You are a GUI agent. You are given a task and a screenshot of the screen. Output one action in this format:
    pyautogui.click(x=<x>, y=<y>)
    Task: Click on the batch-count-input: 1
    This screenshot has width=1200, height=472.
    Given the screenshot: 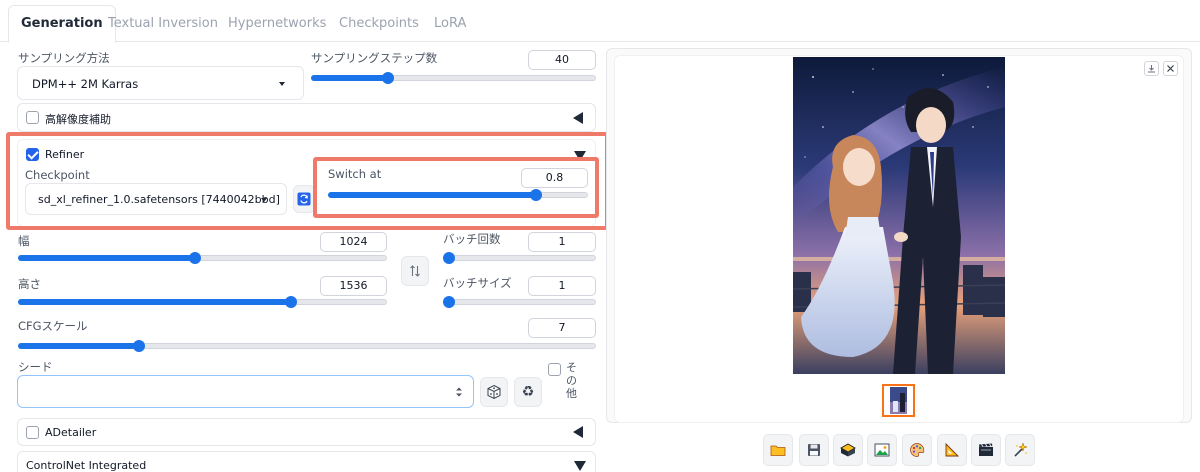 What is the action you would take?
    pyautogui.click(x=562, y=242)
    